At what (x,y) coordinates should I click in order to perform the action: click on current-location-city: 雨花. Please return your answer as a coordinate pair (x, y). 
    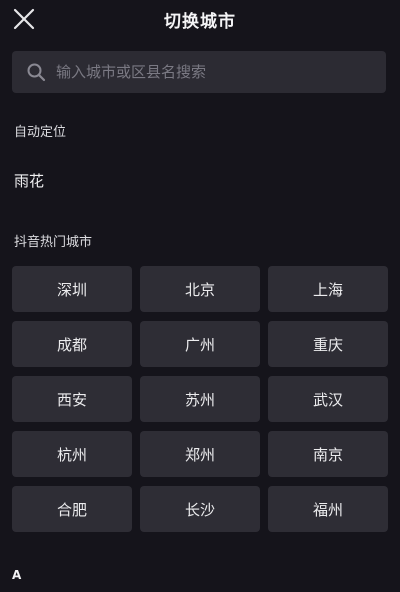
    Looking at the image, I should click on (29, 180).